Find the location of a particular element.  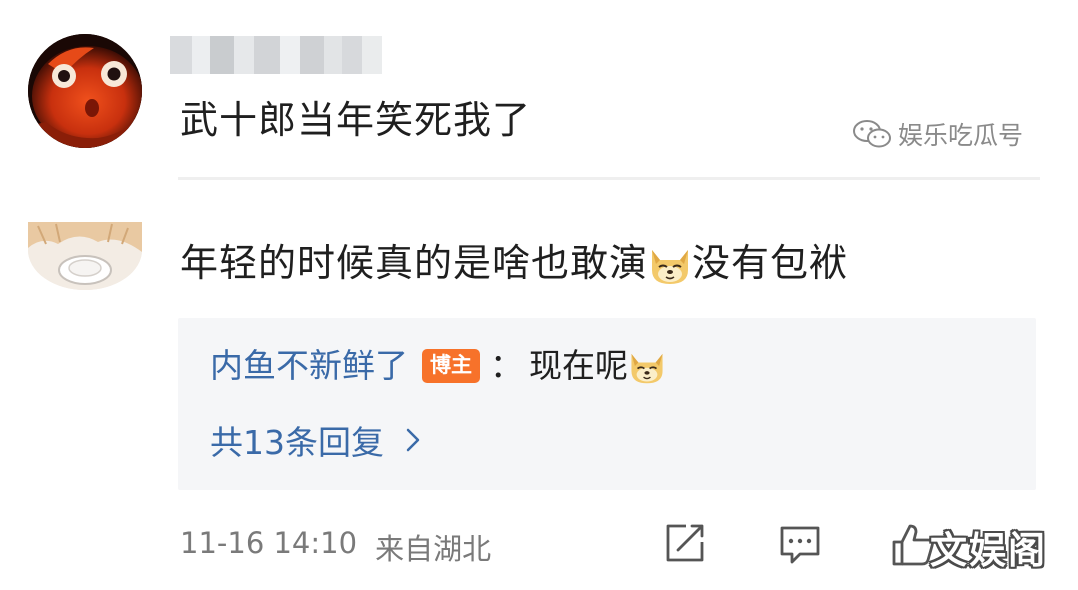

comment-meta: 11-16 14:10 来自湖北 is located at coordinates (335, 547).